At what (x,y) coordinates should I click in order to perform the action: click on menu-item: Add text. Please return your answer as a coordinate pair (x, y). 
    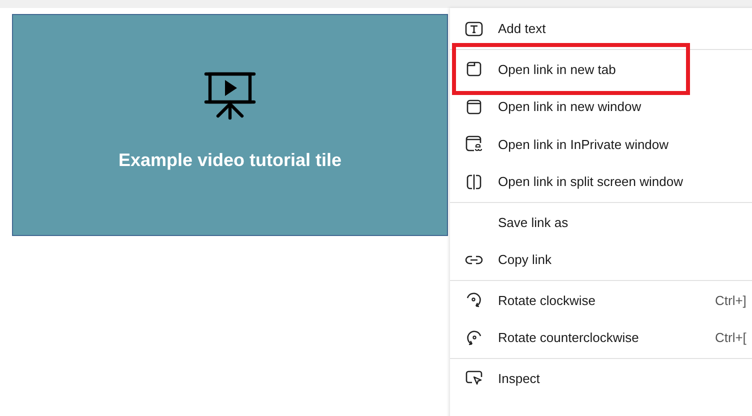
    Looking at the image, I should click on (601, 29).